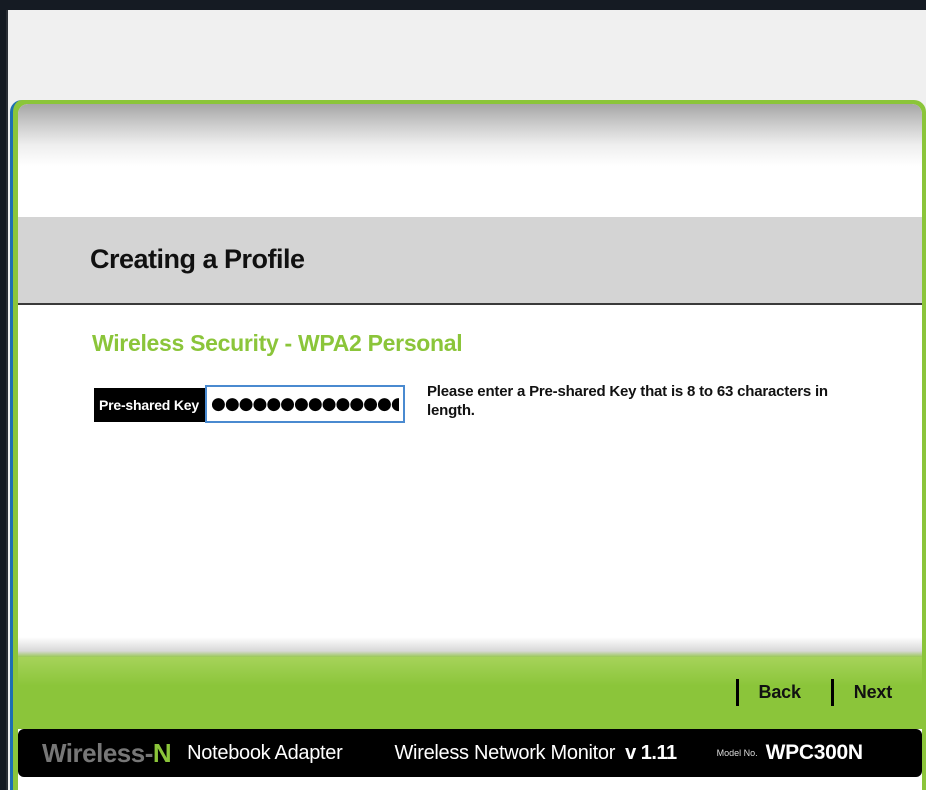 The height and width of the screenshot is (790, 926). I want to click on version-label: v 1.11, so click(651, 752).